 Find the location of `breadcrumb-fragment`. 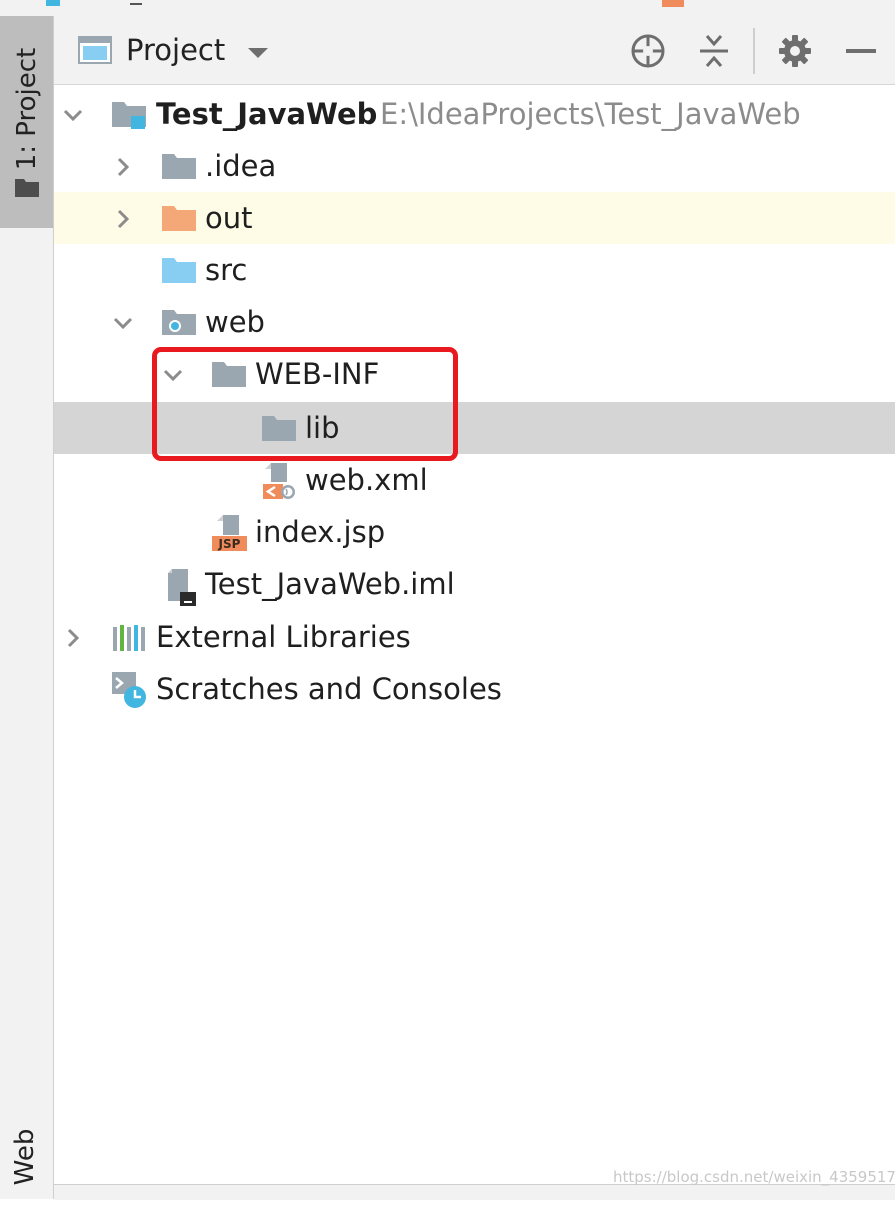

breadcrumb-fragment is located at coordinates (136, 4).